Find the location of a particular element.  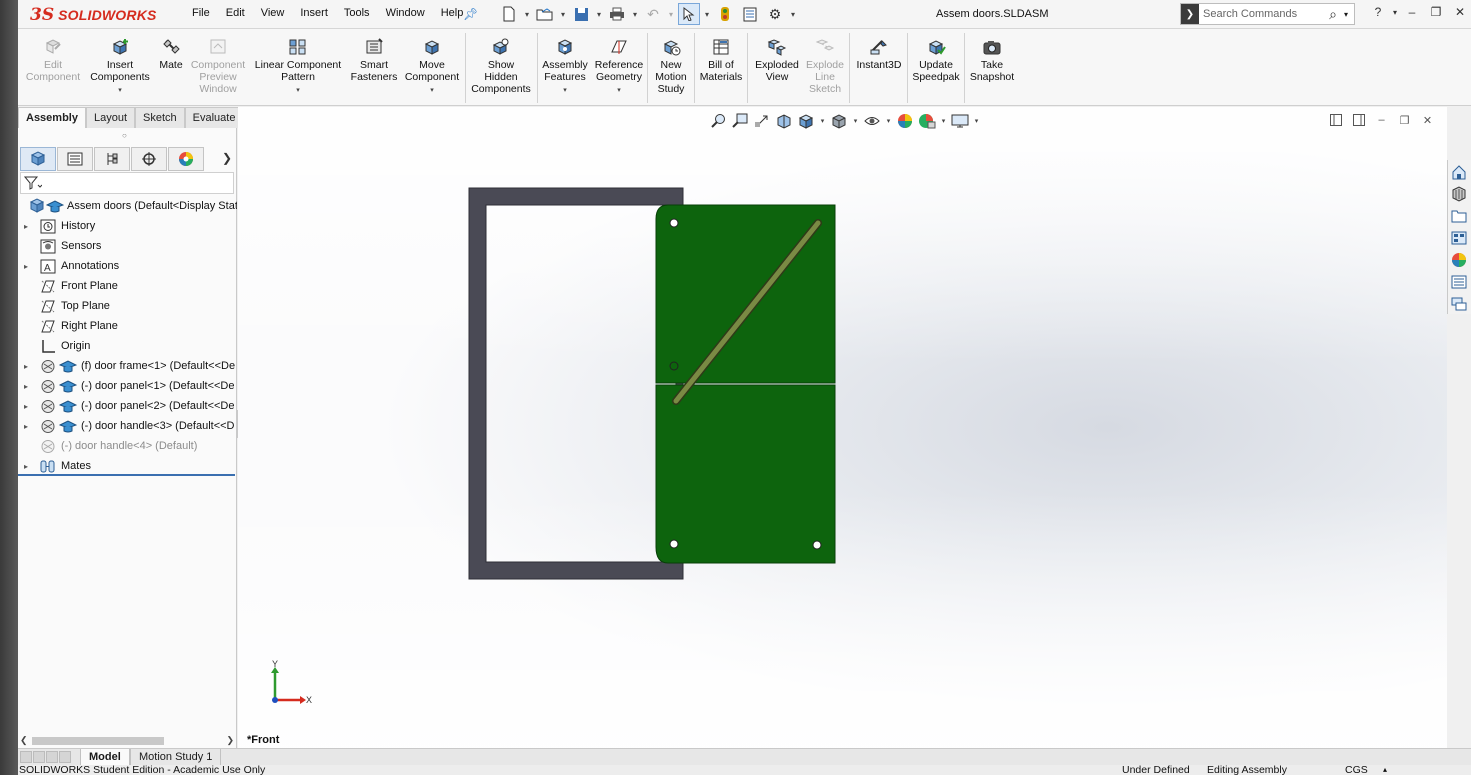

panel-splitter-handle: ○ is located at coordinates (124, 135).